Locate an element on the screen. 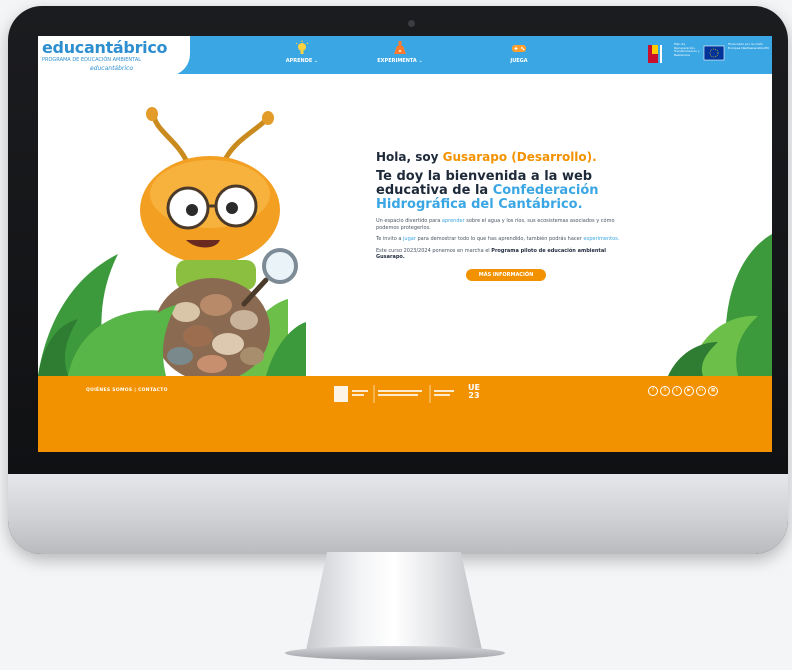 Image resolution: width=792 pixels, height=670 pixels. flickr-icon: ▦ is located at coordinates (713, 391).